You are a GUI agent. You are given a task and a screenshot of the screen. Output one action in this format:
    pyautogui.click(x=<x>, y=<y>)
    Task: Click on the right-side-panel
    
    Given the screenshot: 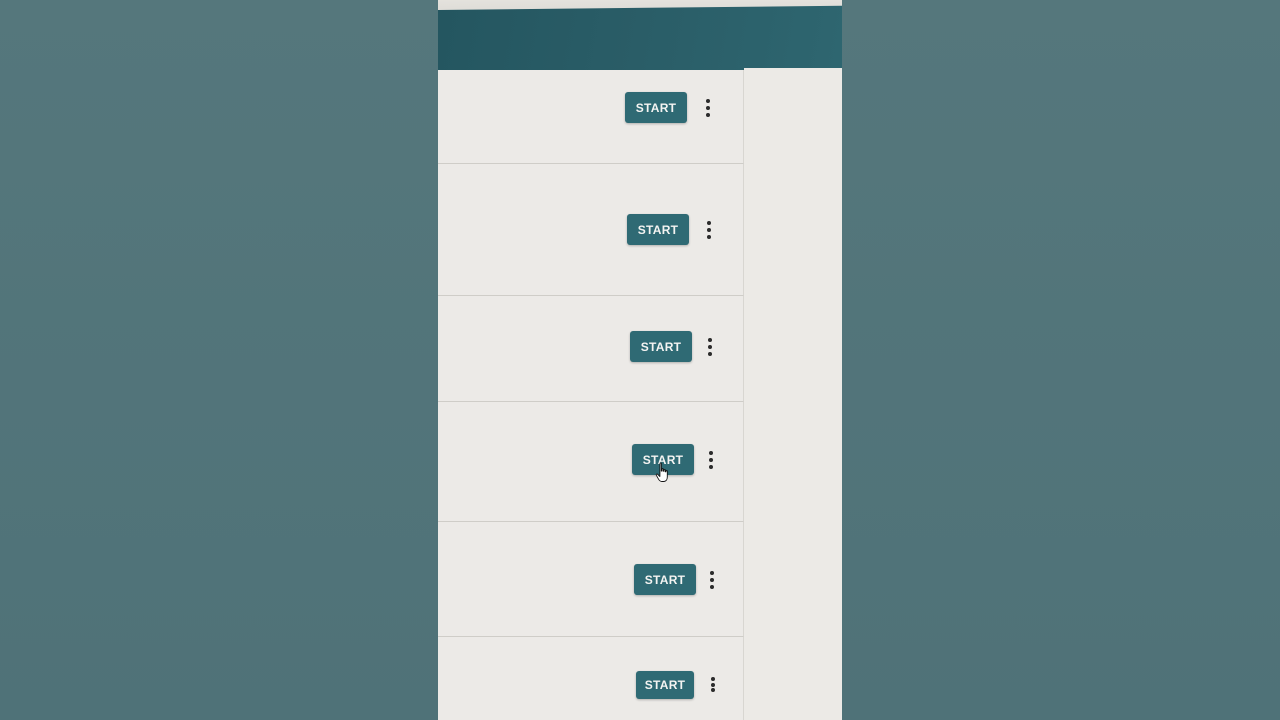 What is the action you would take?
    pyautogui.click(x=793, y=394)
    